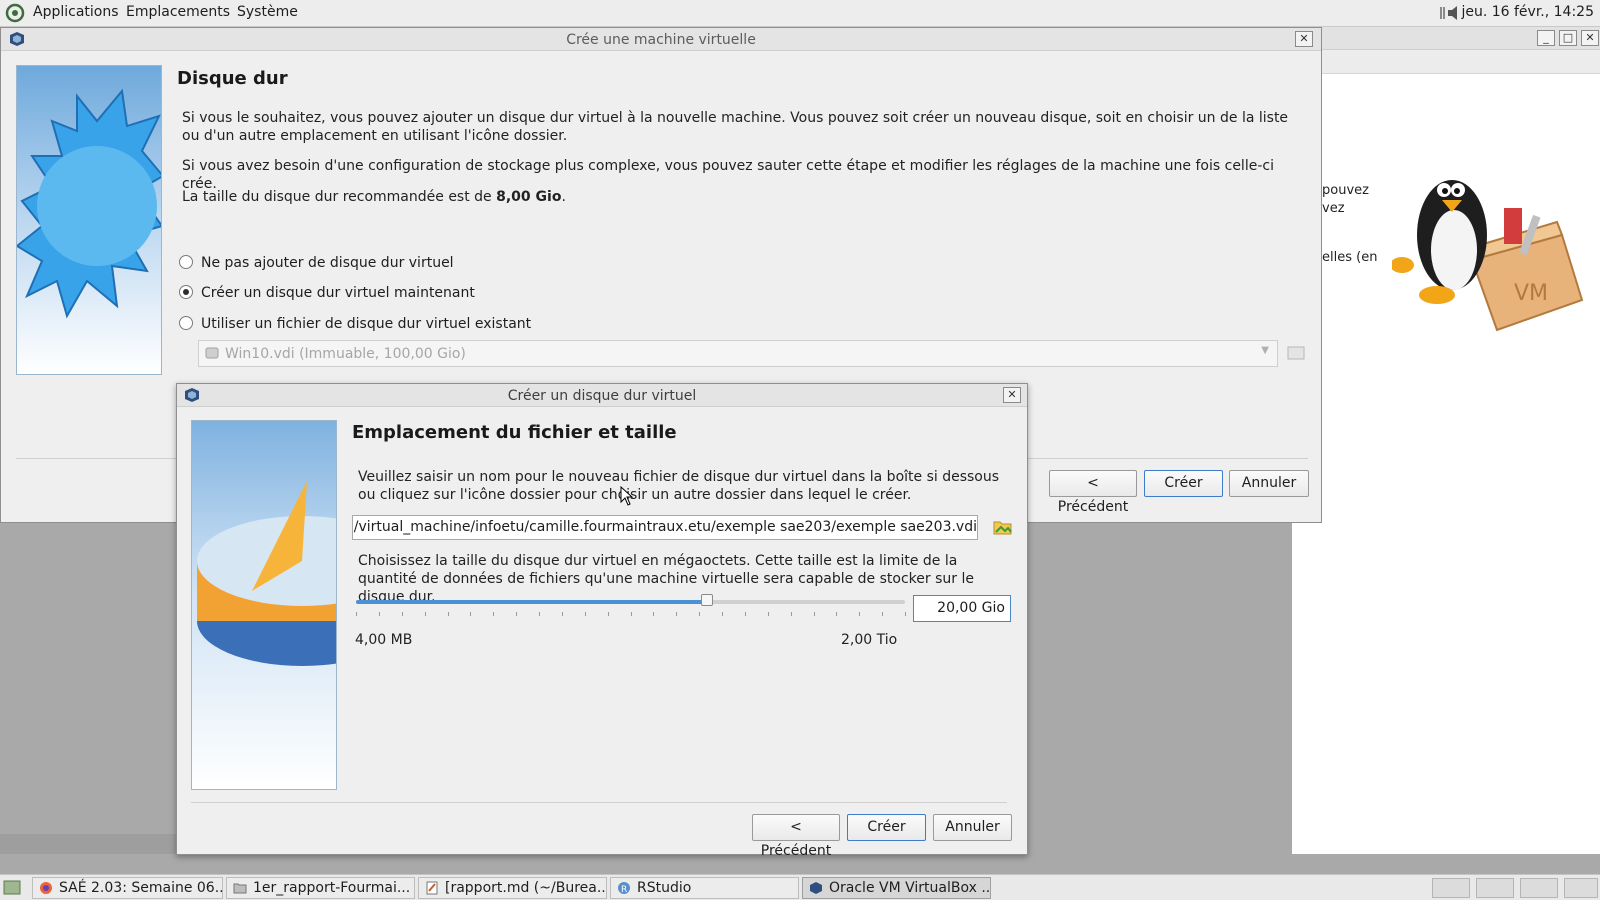 This screenshot has width=1600, height=900. I want to click on disk-size-input: 20,00 Gio, so click(962, 608).